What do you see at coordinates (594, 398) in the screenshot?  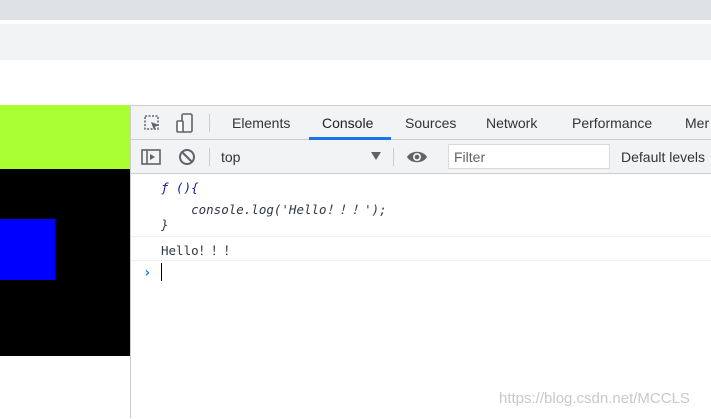 I see `watermark: https://blog.csdn.net/MCCLS` at bounding box center [594, 398].